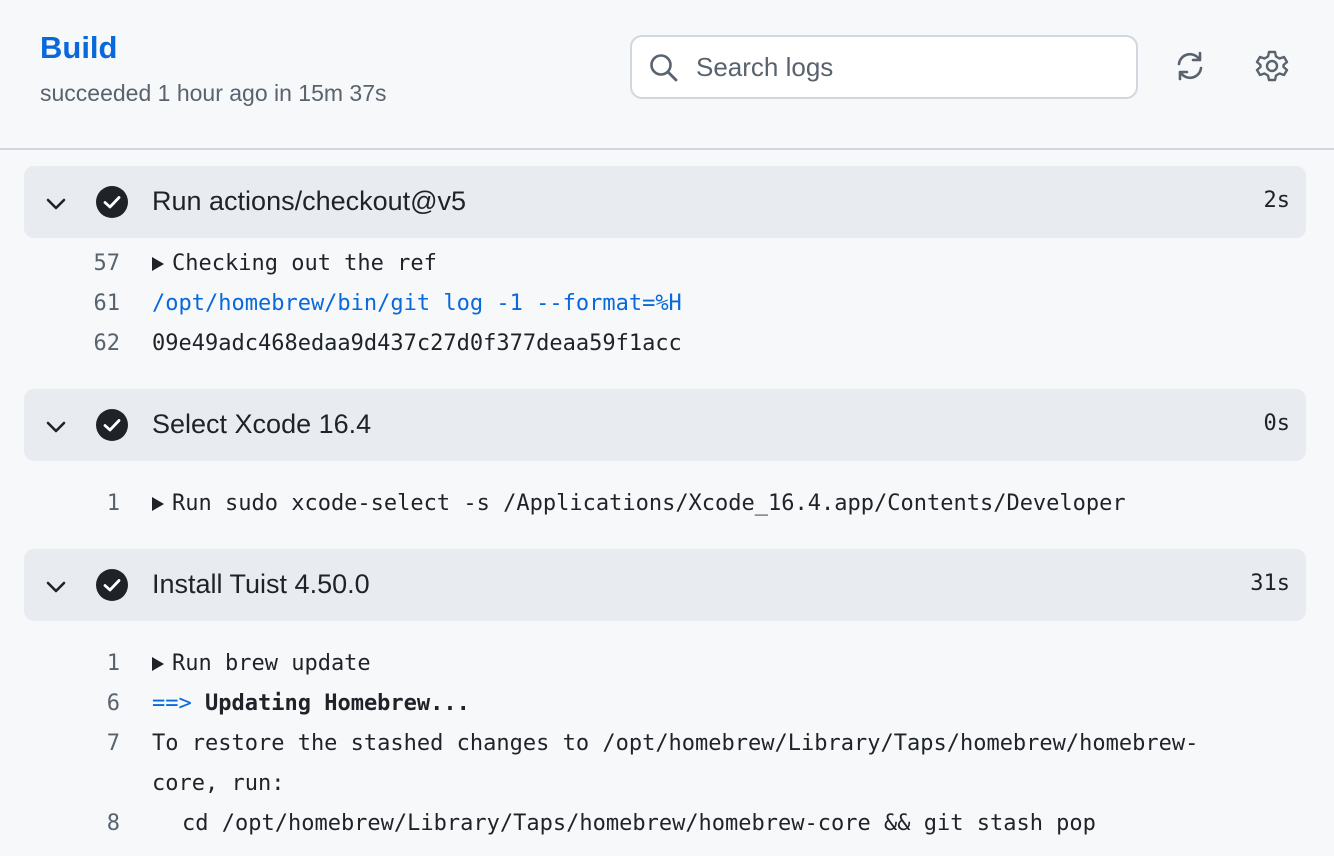 Image resolution: width=1334 pixels, height=856 pixels. I want to click on log-line: 57 Checking out the ref, so click(667, 264).